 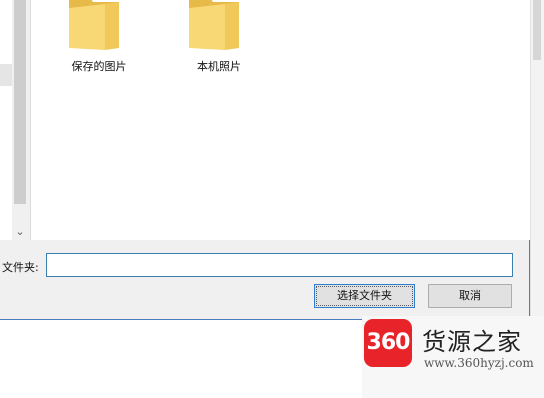 I want to click on folder-item-camera-roll, so click(x=217, y=26).